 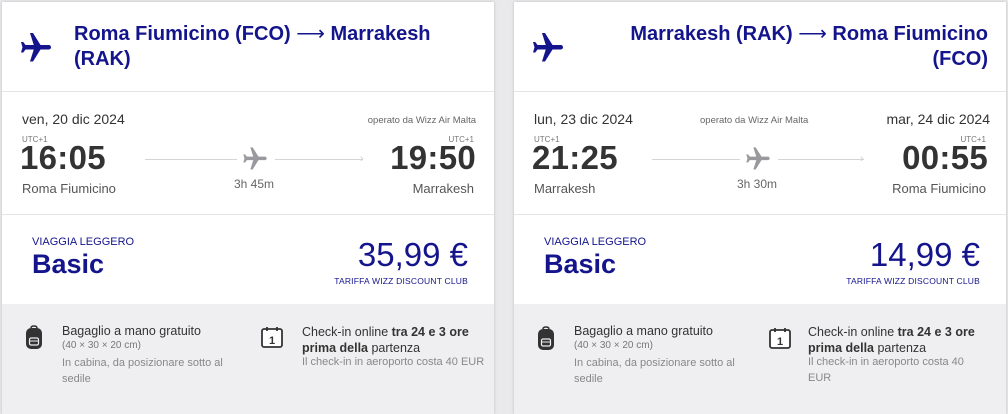 What do you see at coordinates (945, 157) in the screenshot?
I see `arrival-time: 00:55` at bounding box center [945, 157].